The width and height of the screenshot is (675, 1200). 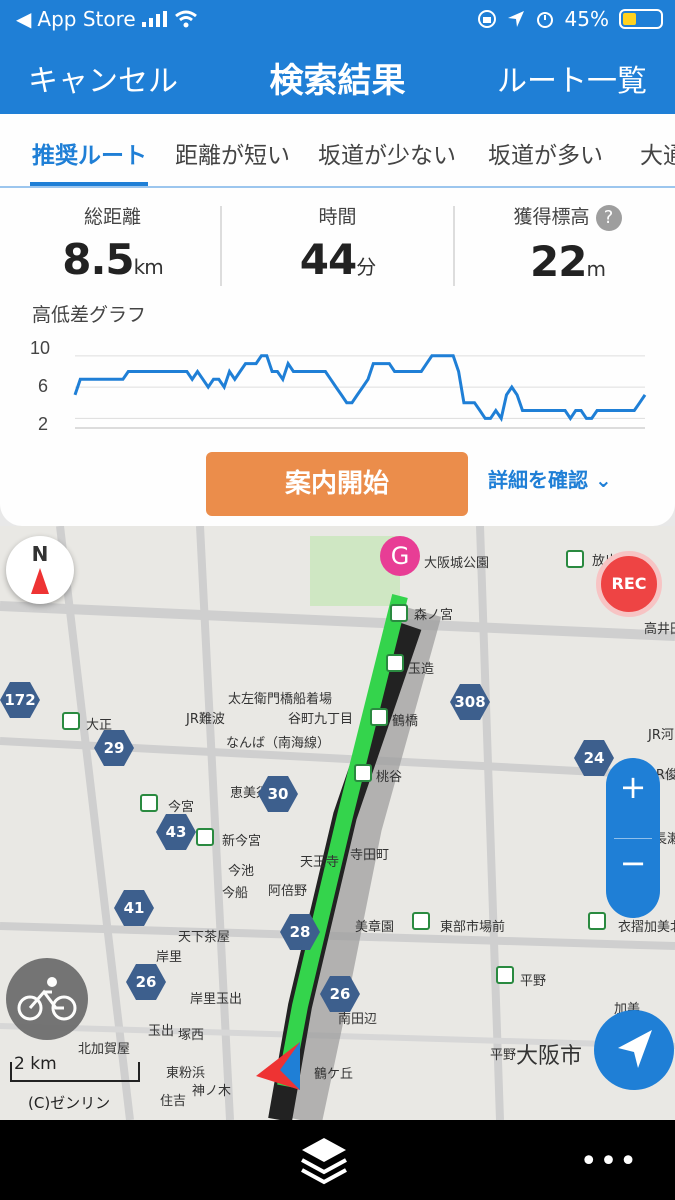 What do you see at coordinates (280, 699) in the screenshot?
I see `map-label: 太左衛門橋船着場` at bounding box center [280, 699].